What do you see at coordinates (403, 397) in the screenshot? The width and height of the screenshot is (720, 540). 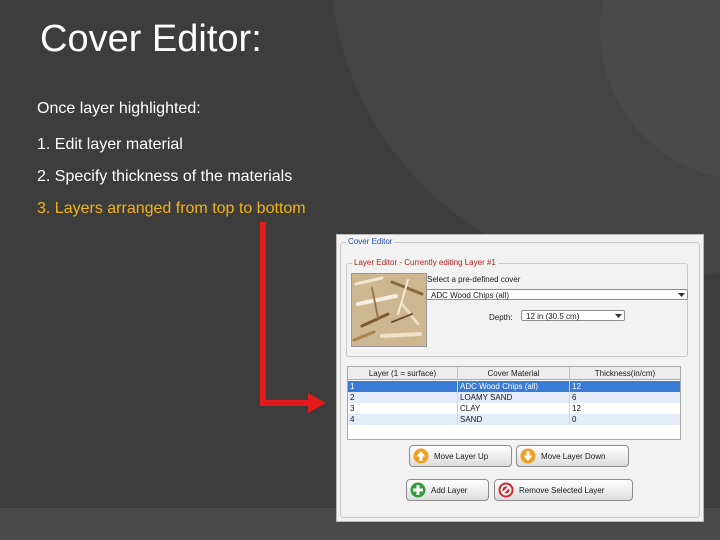 I see `layer-number-cell: 2` at bounding box center [403, 397].